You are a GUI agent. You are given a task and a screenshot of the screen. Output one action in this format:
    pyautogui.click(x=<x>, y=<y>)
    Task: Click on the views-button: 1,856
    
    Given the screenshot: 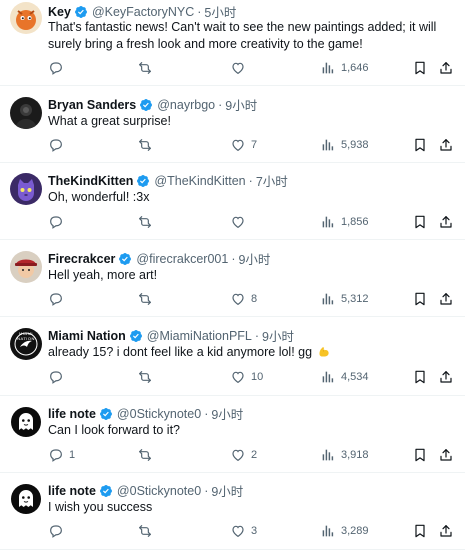 What is the action you would take?
    pyautogui.click(x=344, y=222)
    